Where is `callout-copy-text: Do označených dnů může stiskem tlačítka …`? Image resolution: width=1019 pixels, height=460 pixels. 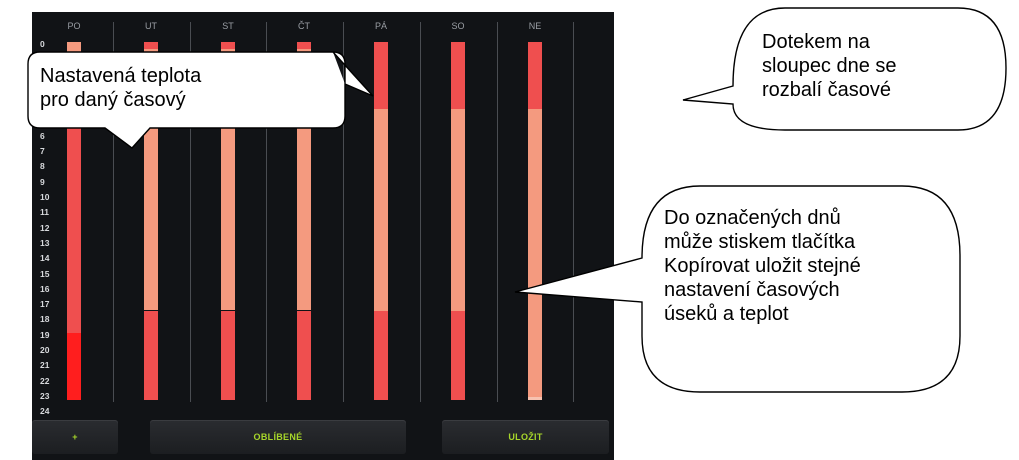
callout-copy-text: Do označených dnů může stiskem tlačítka … is located at coordinates (762, 266).